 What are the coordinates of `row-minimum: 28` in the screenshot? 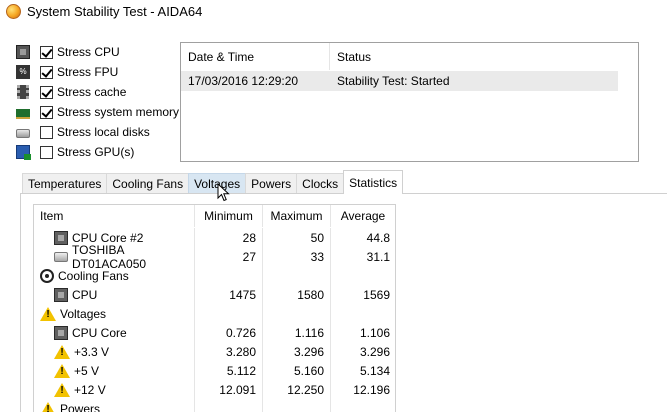 It's located at (228, 237).